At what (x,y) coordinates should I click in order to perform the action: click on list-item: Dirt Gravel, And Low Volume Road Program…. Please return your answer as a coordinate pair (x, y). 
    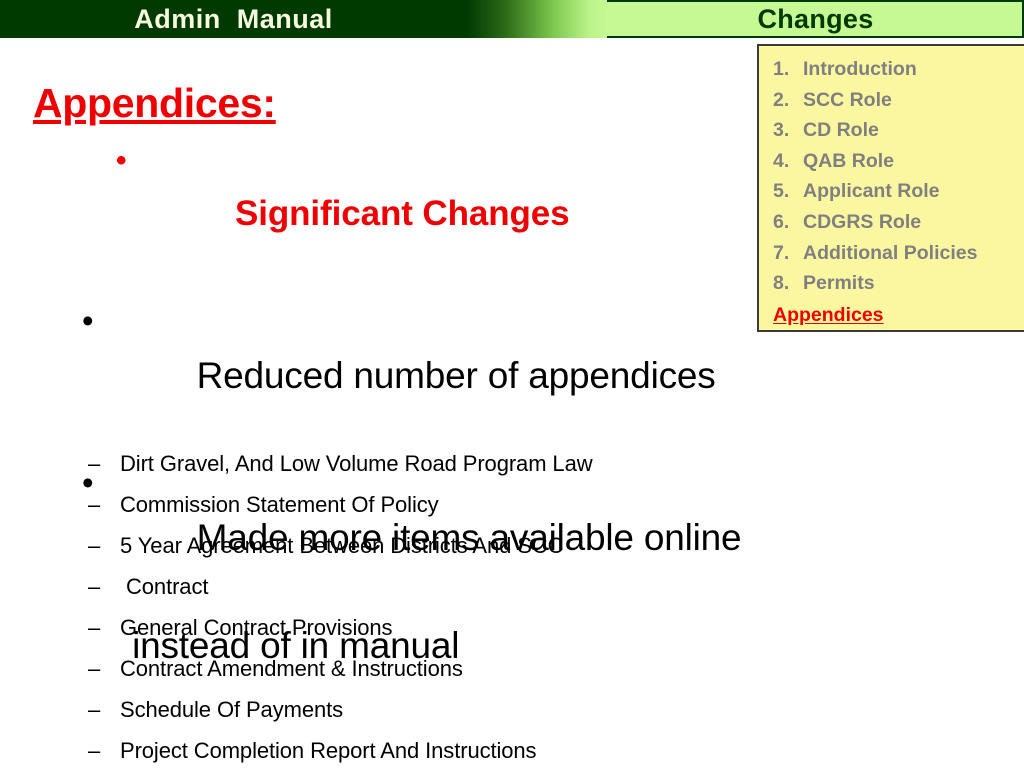
    Looking at the image, I should click on (528, 463).